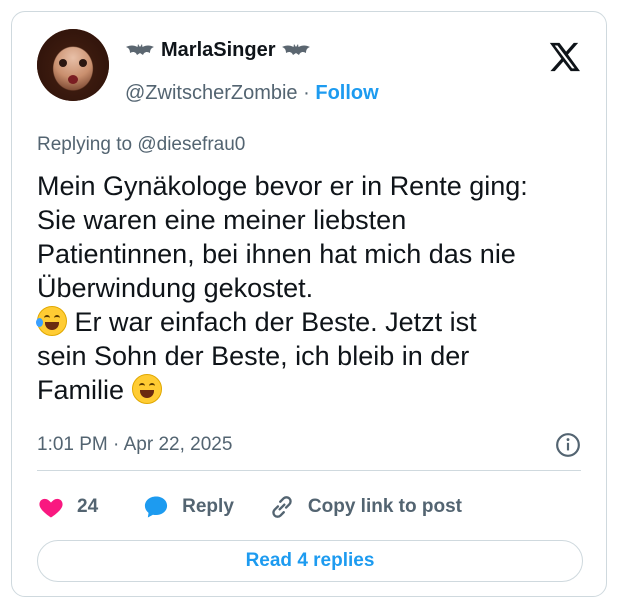 Image resolution: width=620 pixels, height=610 pixels. I want to click on post-line: Sie waren eine meiner liebsten, so click(222, 220).